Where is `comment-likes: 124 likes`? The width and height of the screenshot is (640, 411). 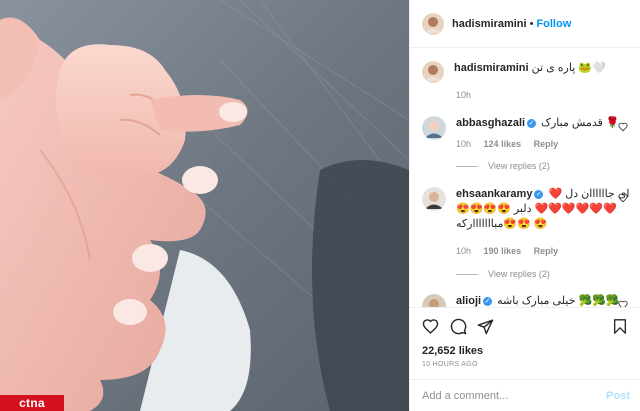 comment-likes: 124 likes is located at coordinates (503, 144).